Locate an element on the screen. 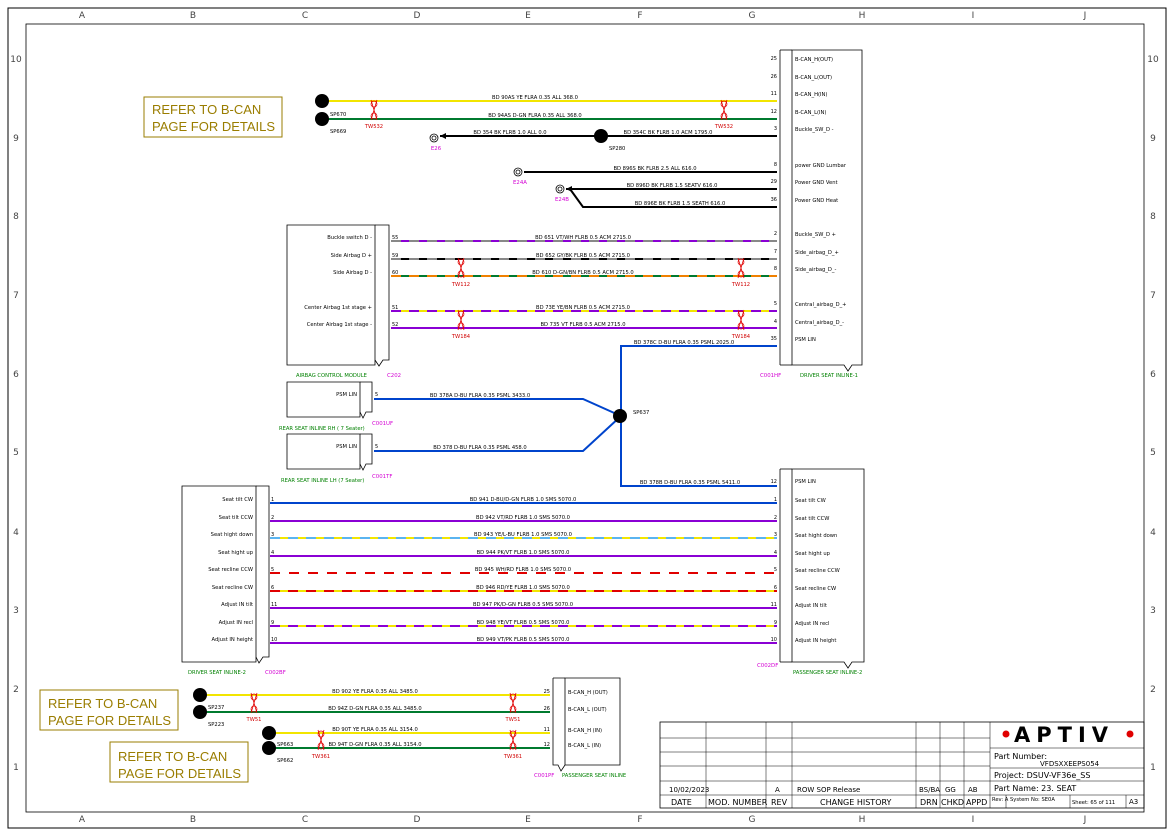  pin-label: Central_airbag_D_+ is located at coordinates (821, 305).